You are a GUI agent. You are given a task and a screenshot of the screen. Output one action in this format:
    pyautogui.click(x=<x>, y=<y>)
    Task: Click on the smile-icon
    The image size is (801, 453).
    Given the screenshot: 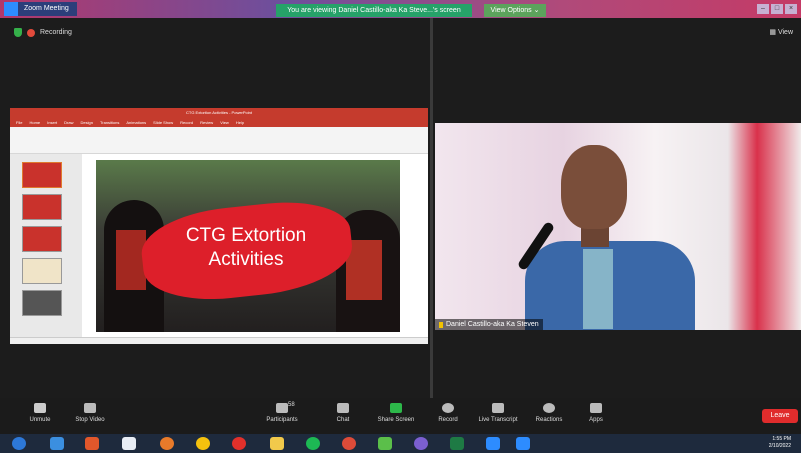 What is the action you would take?
    pyautogui.click(x=549, y=408)
    